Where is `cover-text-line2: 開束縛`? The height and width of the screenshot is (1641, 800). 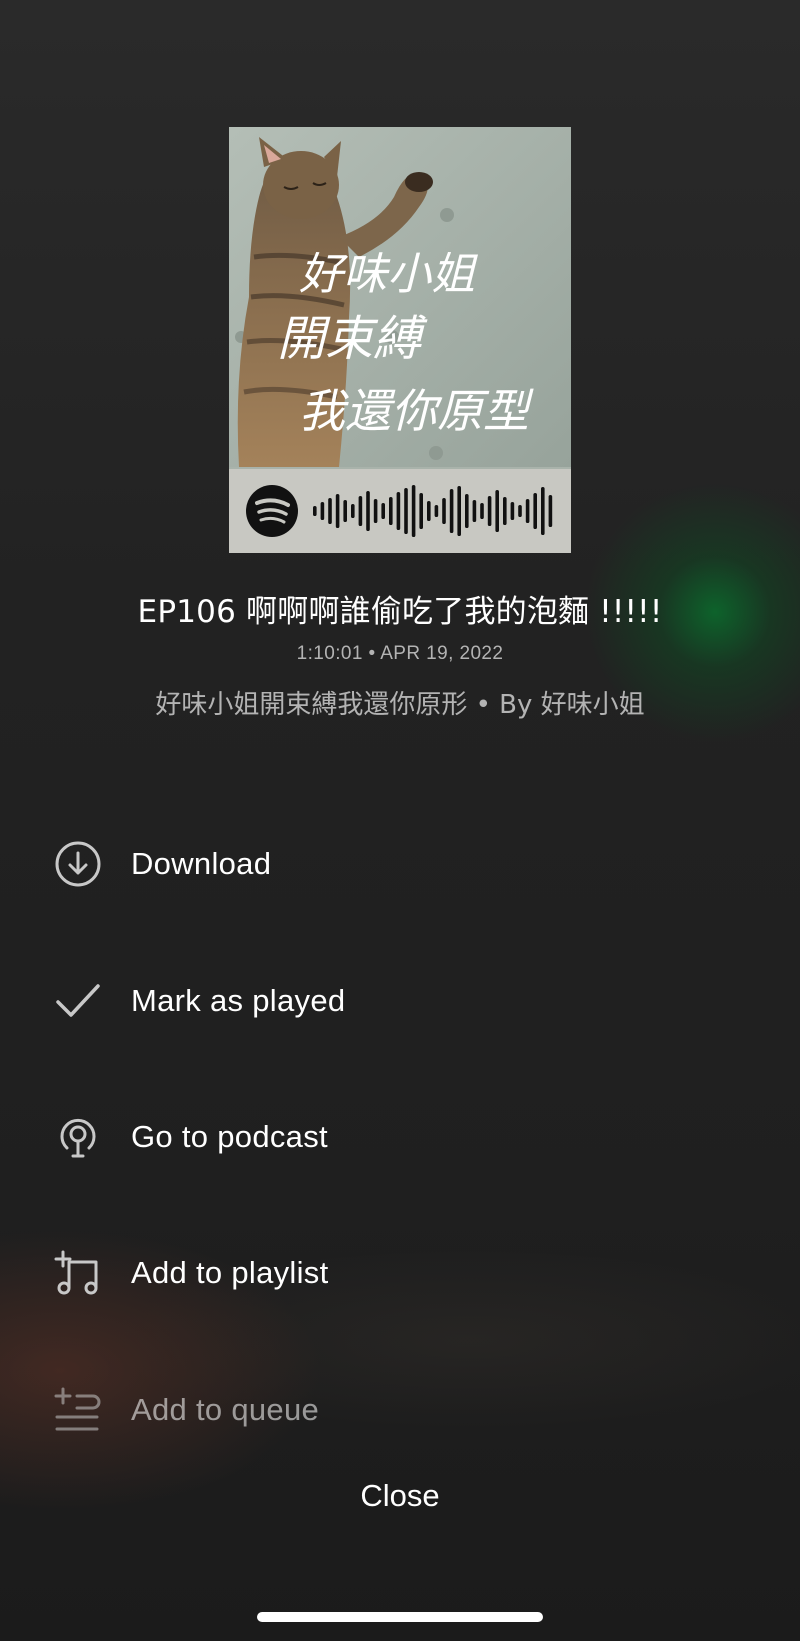
cover-text-line2: 開束縛 is located at coordinates (352, 339).